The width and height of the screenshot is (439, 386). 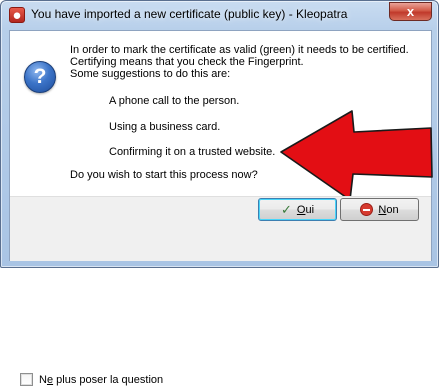 What do you see at coordinates (101, 380) in the screenshot?
I see `dont-ask-again-label: Ne plus poser la question` at bounding box center [101, 380].